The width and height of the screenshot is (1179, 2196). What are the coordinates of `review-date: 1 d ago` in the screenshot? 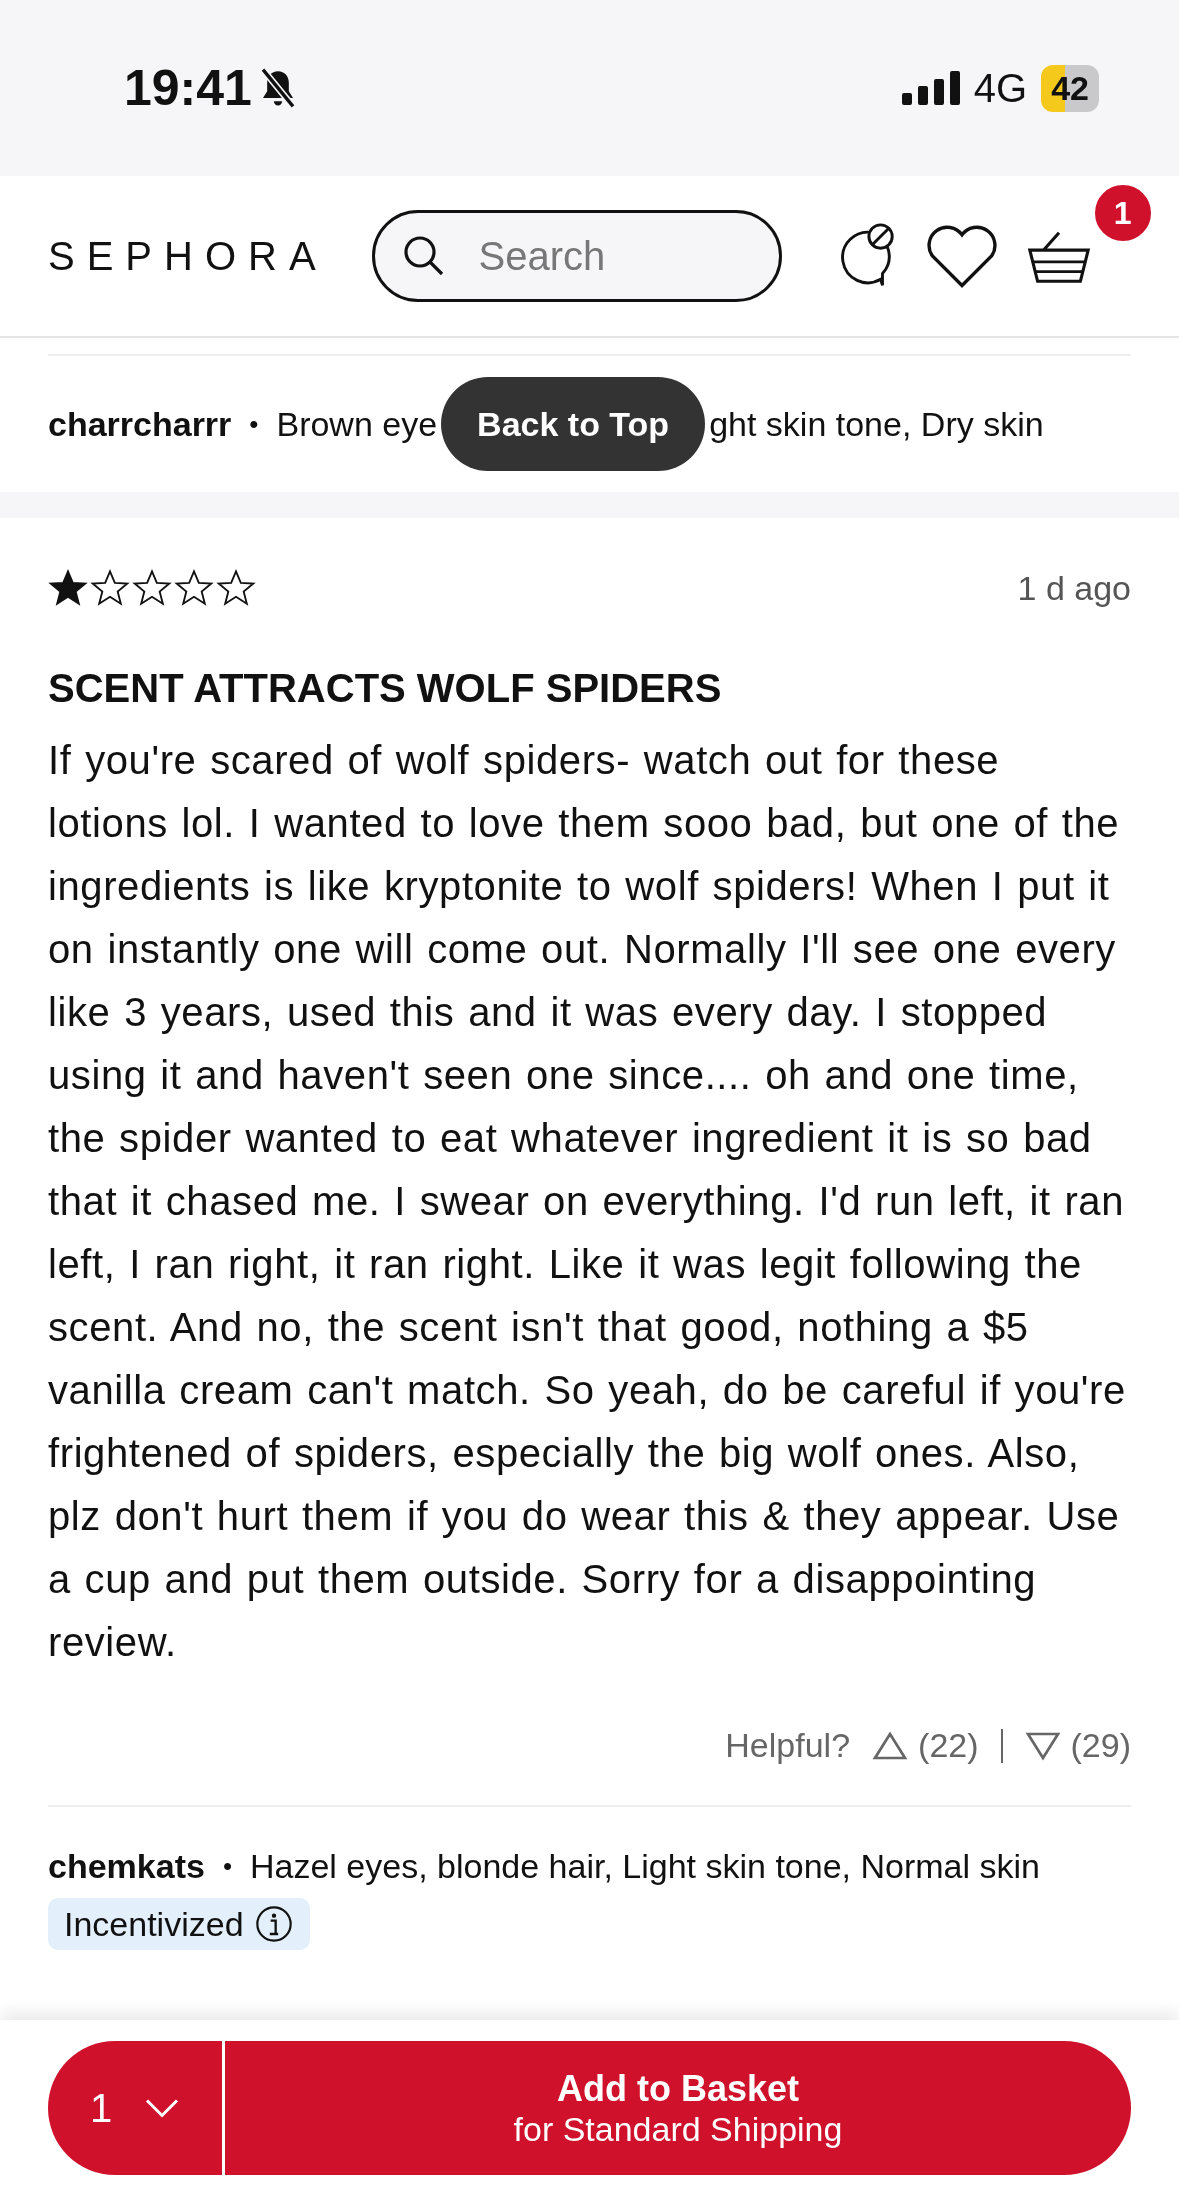 It's located at (1074, 588).